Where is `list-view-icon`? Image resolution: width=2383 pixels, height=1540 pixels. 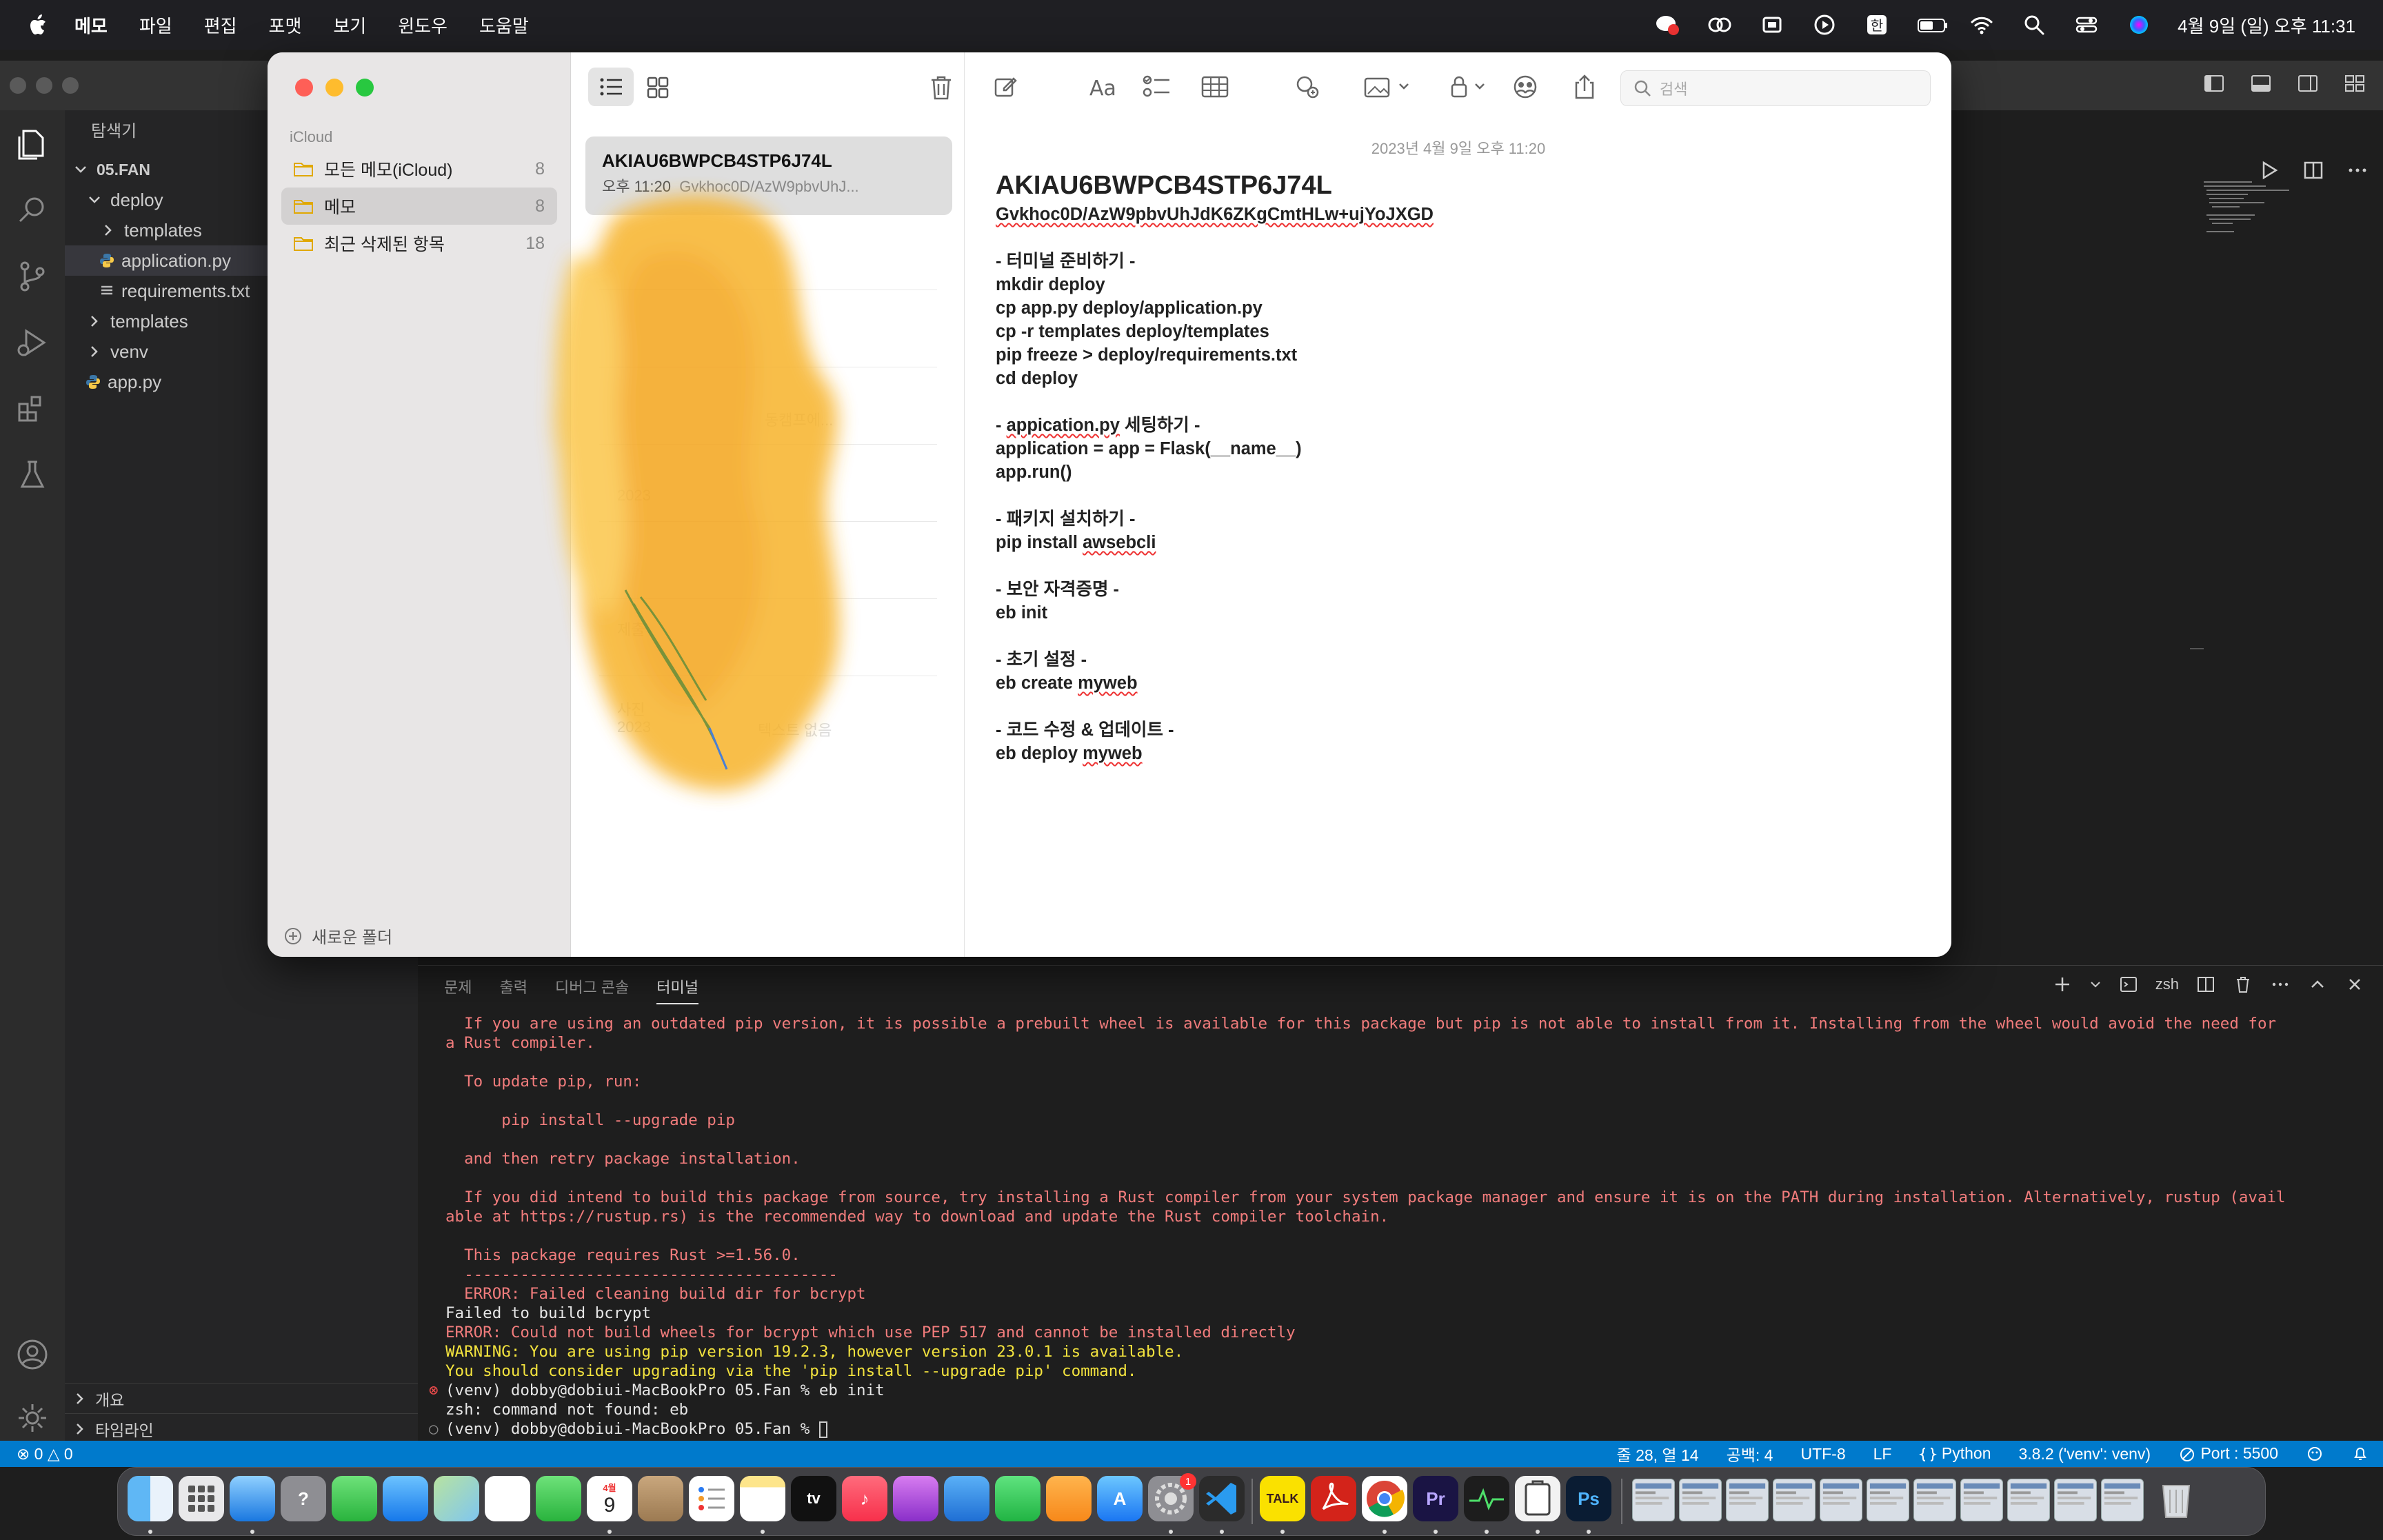 list-view-icon is located at coordinates (611, 87).